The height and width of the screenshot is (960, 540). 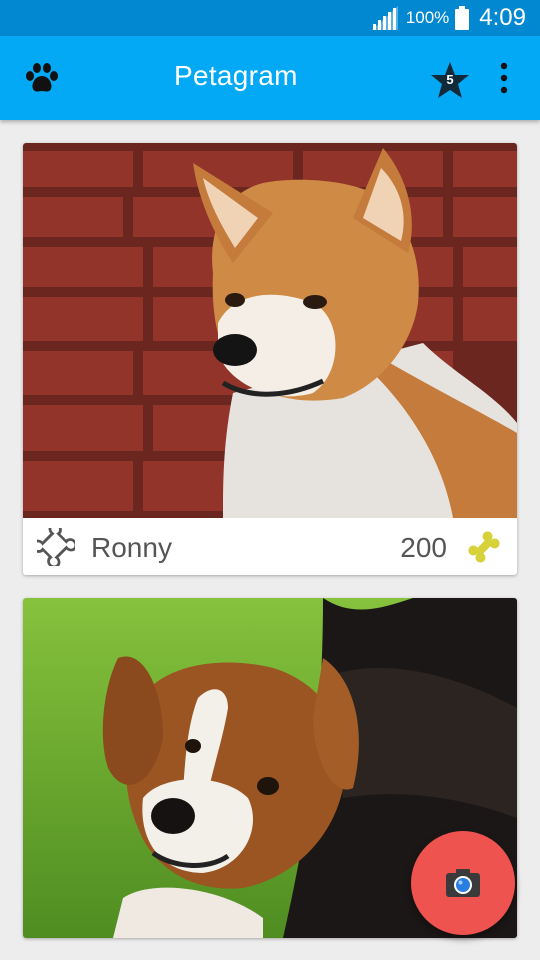 What do you see at coordinates (384, 18) in the screenshot?
I see `signal-icon` at bounding box center [384, 18].